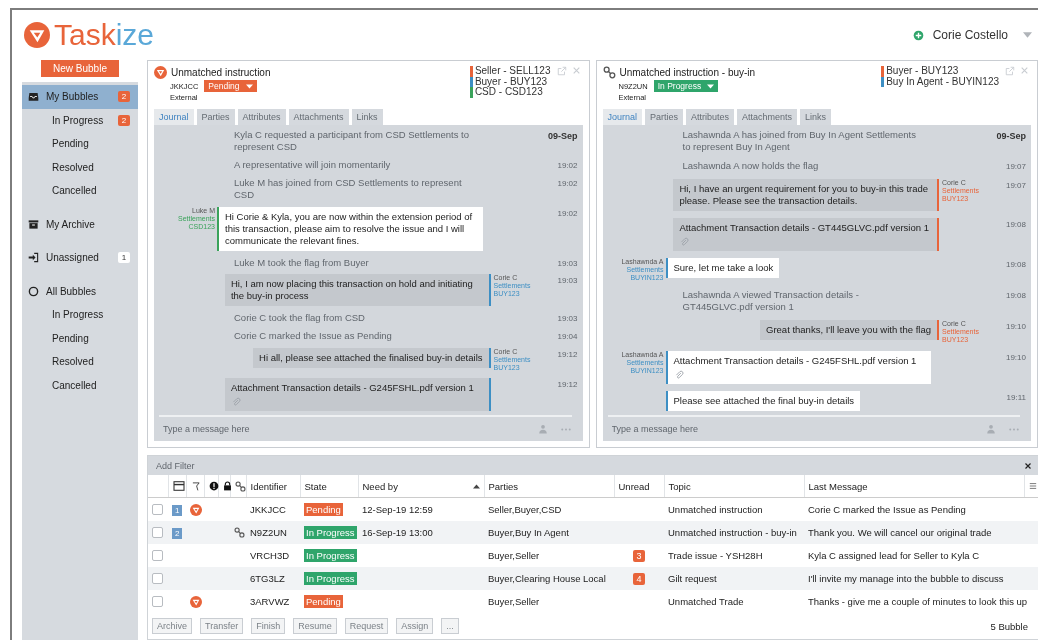 This screenshot has height=640, width=1038. I want to click on table-cell: 16-Sep-19 13:00, so click(421, 532).